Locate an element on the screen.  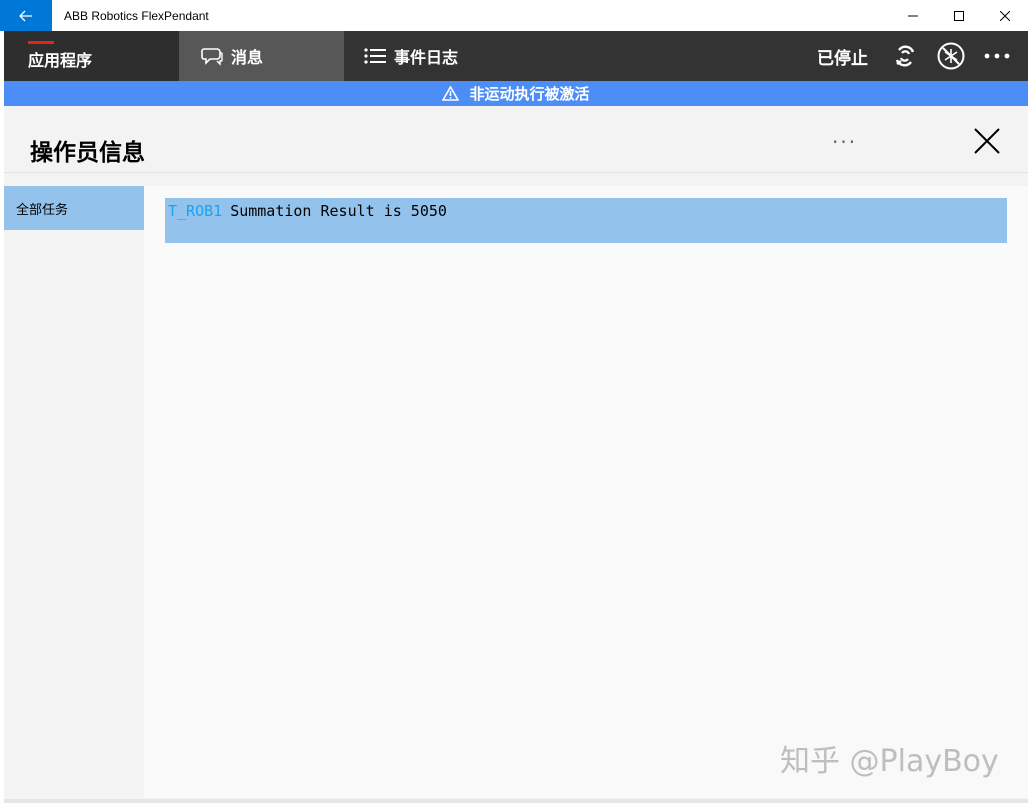
motors-icon is located at coordinates (905, 56).